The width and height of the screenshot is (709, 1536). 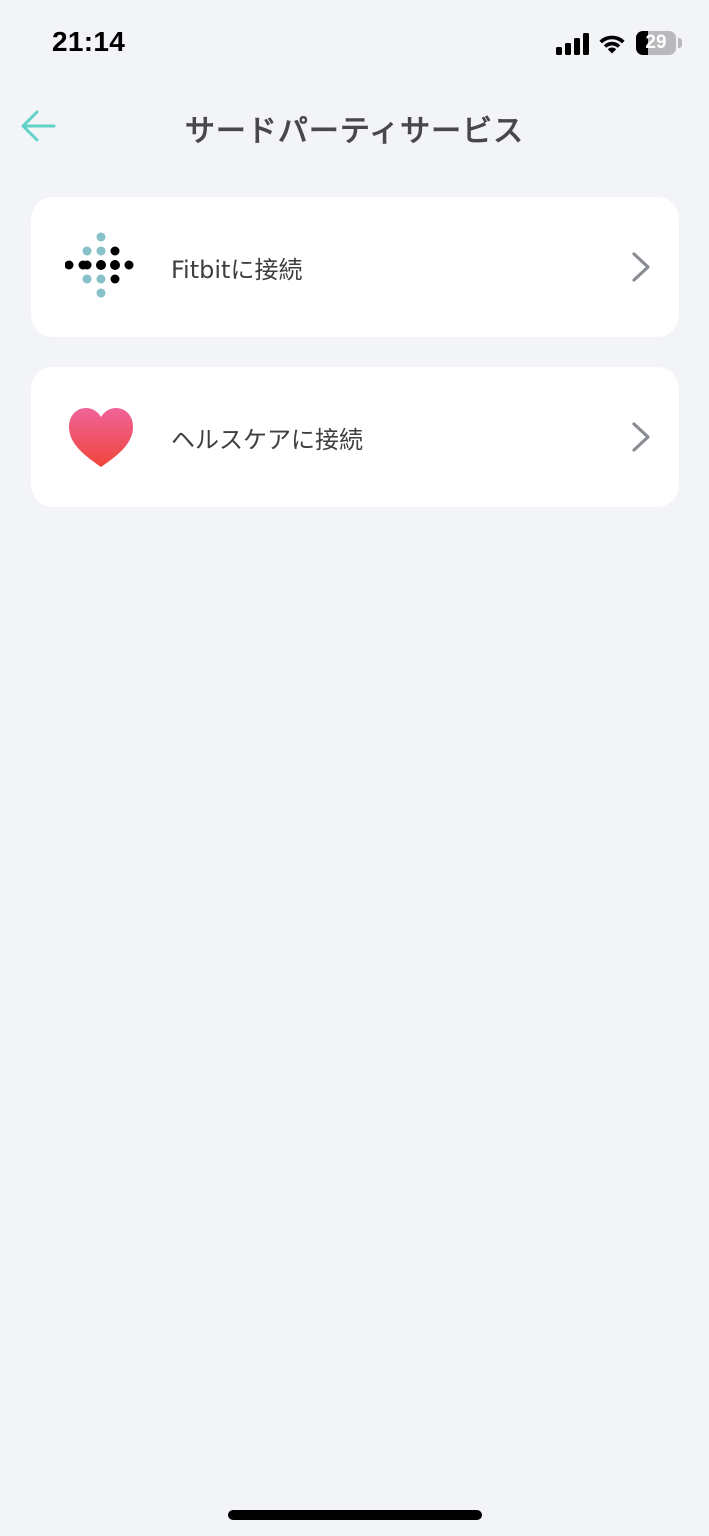 What do you see at coordinates (267, 439) in the screenshot?
I see `health-connect-label: ヘルスケアに接続` at bounding box center [267, 439].